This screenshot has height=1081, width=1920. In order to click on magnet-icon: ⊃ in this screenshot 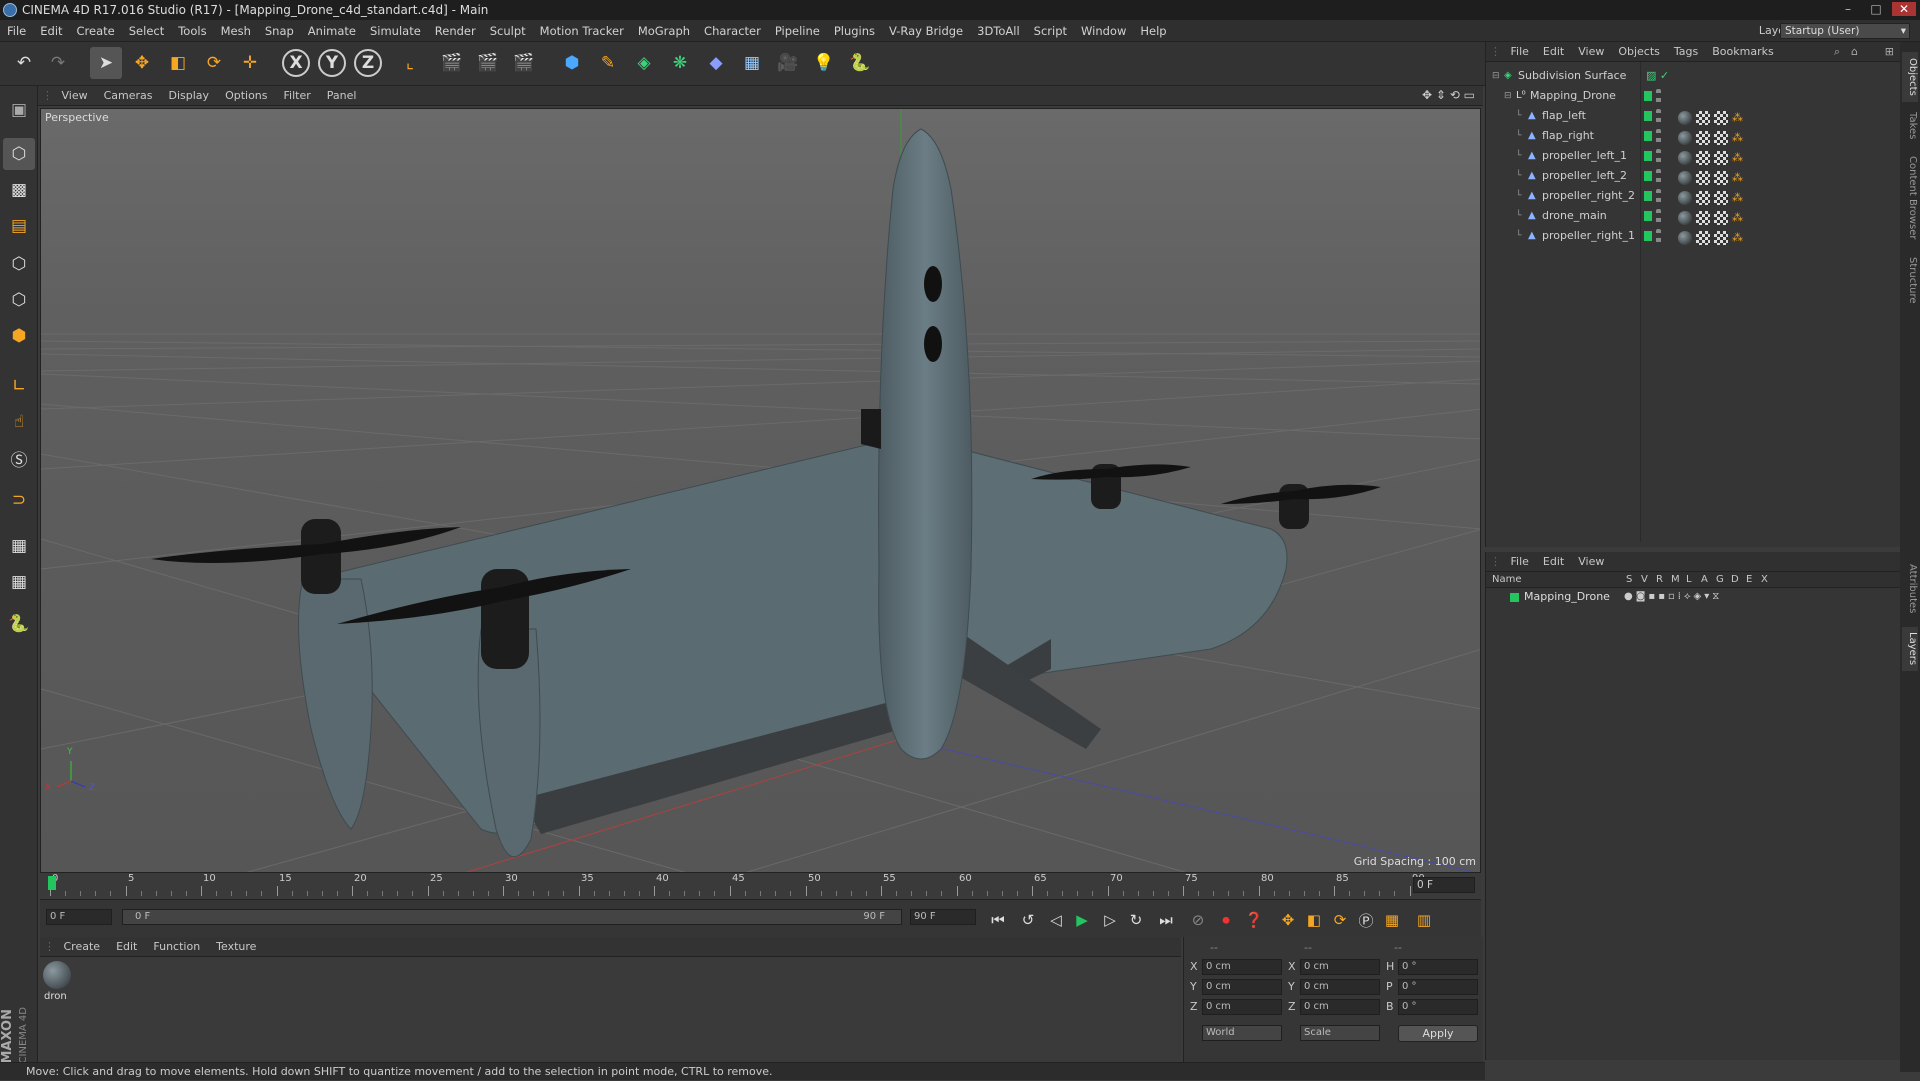, I will do `click(19, 500)`.